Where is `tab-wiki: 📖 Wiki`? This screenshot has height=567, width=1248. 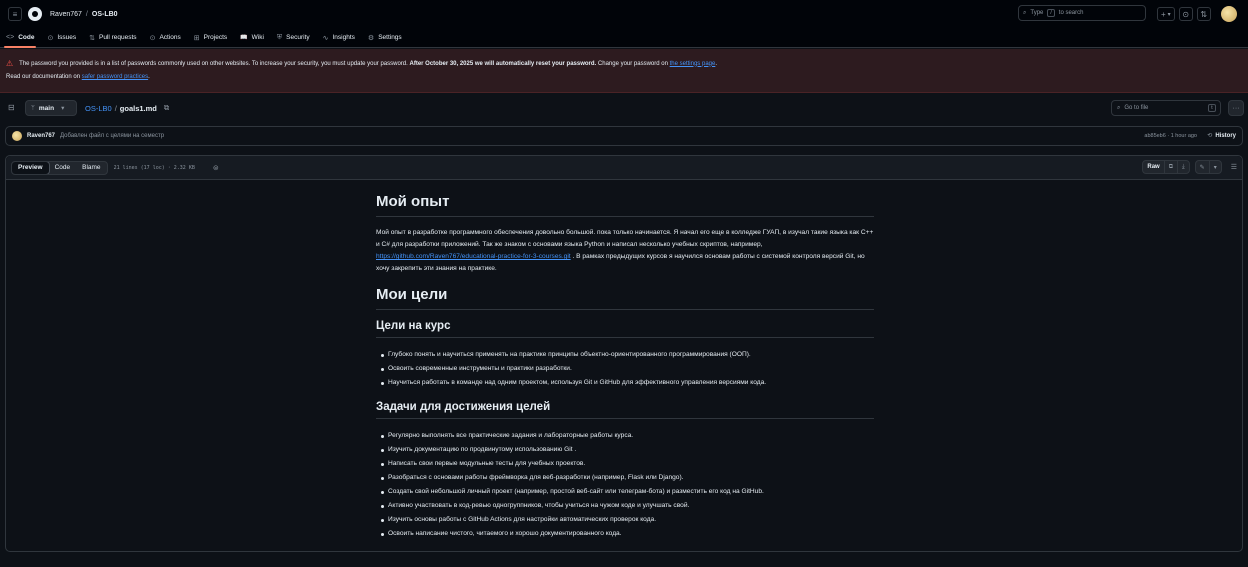 tab-wiki: 📖 Wiki is located at coordinates (252, 38).